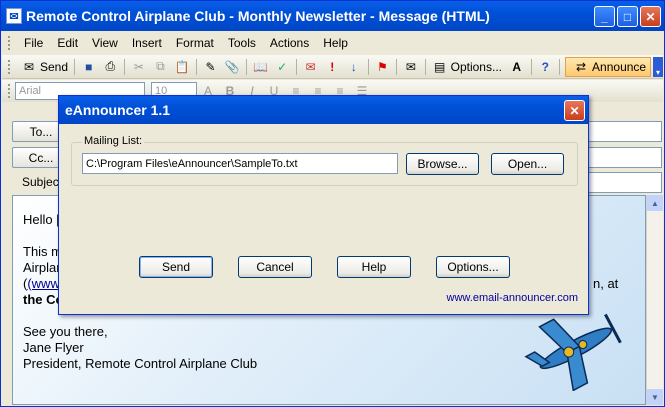 The height and width of the screenshot is (407, 665). I want to click on menu-insert: Insert, so click(147, 43).